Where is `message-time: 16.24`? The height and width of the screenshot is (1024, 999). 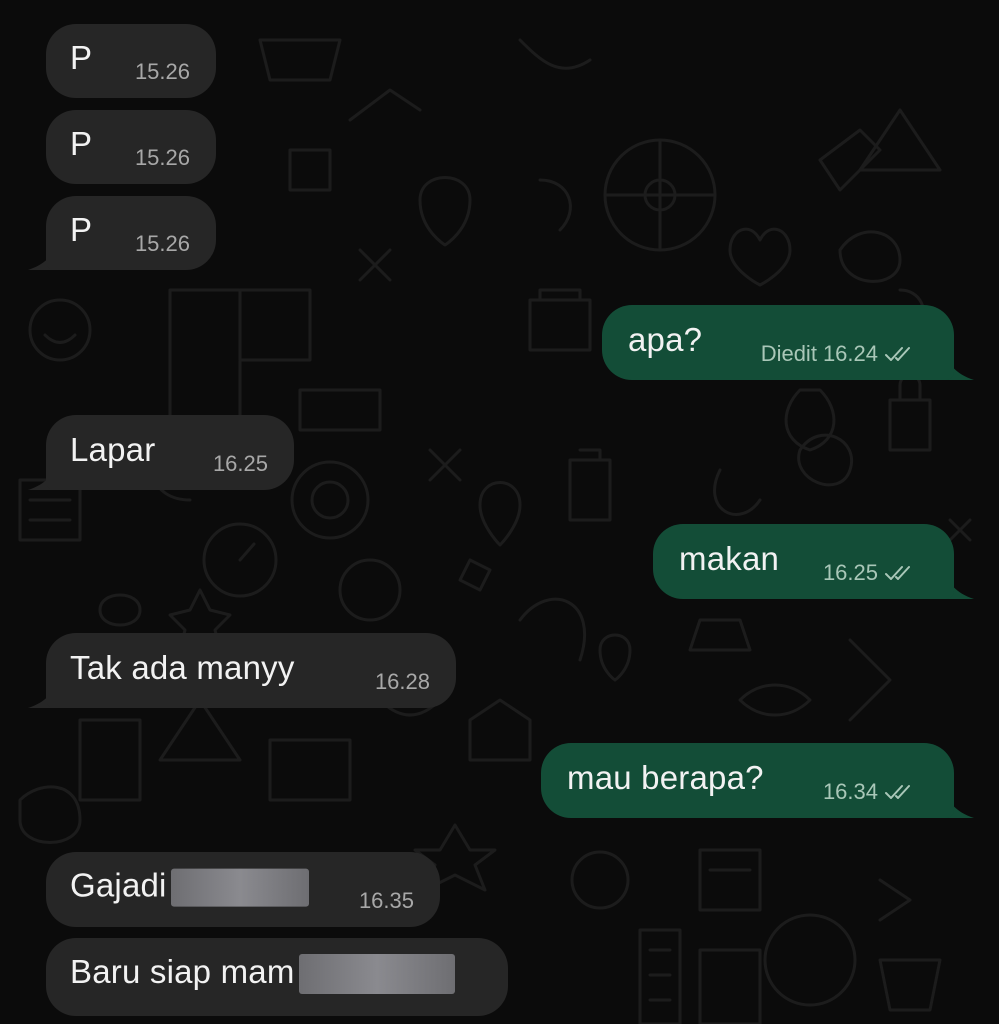
message-time: 16.24 is located at coordinates (850, 353).